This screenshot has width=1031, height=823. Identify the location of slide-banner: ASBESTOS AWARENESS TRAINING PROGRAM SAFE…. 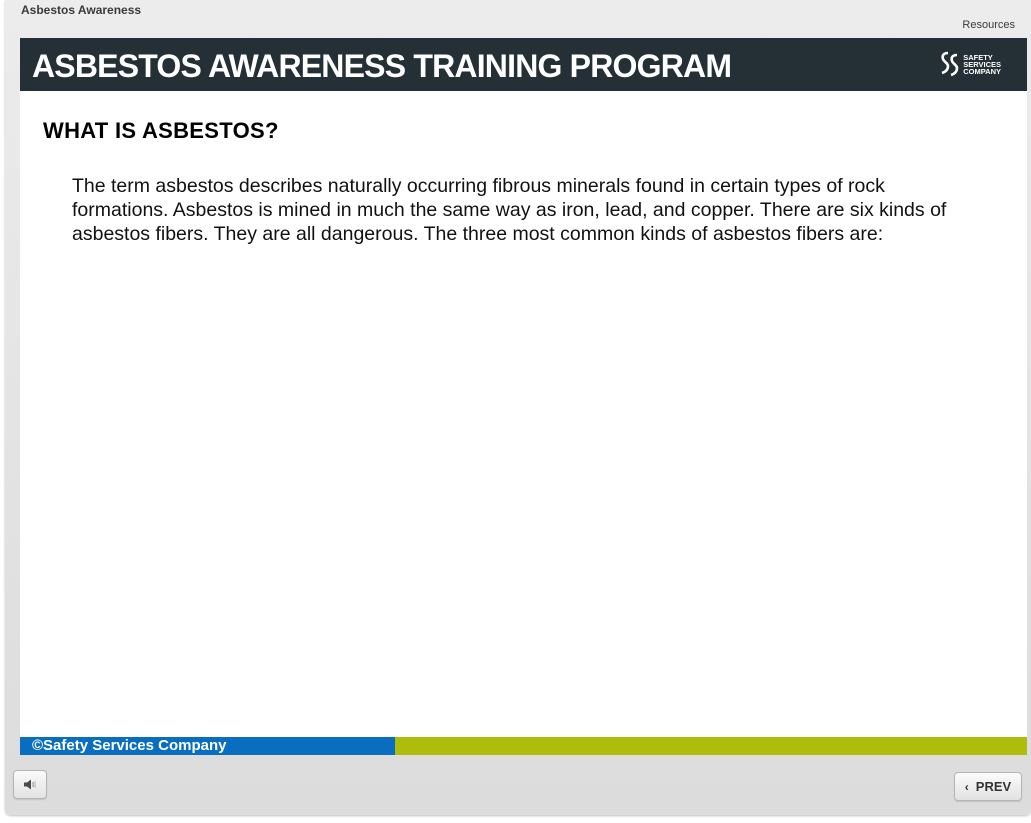
(523, 64).